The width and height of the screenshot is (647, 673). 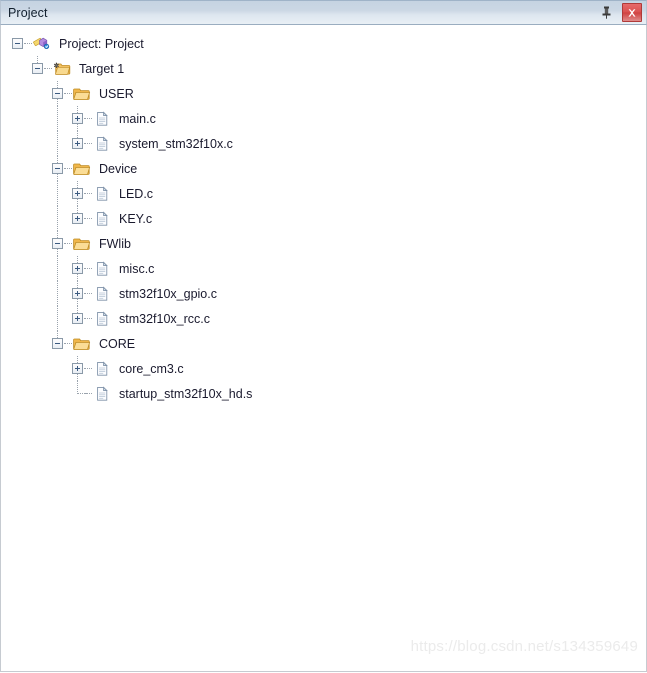 I want to click on tree-item-label: Device, so click(x=118, y=168).